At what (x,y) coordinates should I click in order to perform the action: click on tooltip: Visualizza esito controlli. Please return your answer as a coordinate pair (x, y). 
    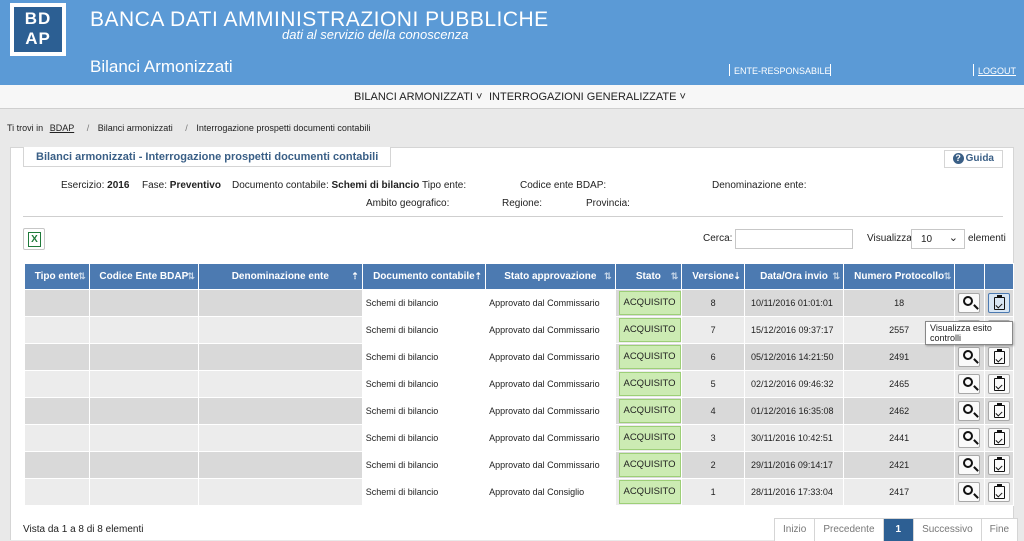
    Looking at the image, I should click on (969, 333).